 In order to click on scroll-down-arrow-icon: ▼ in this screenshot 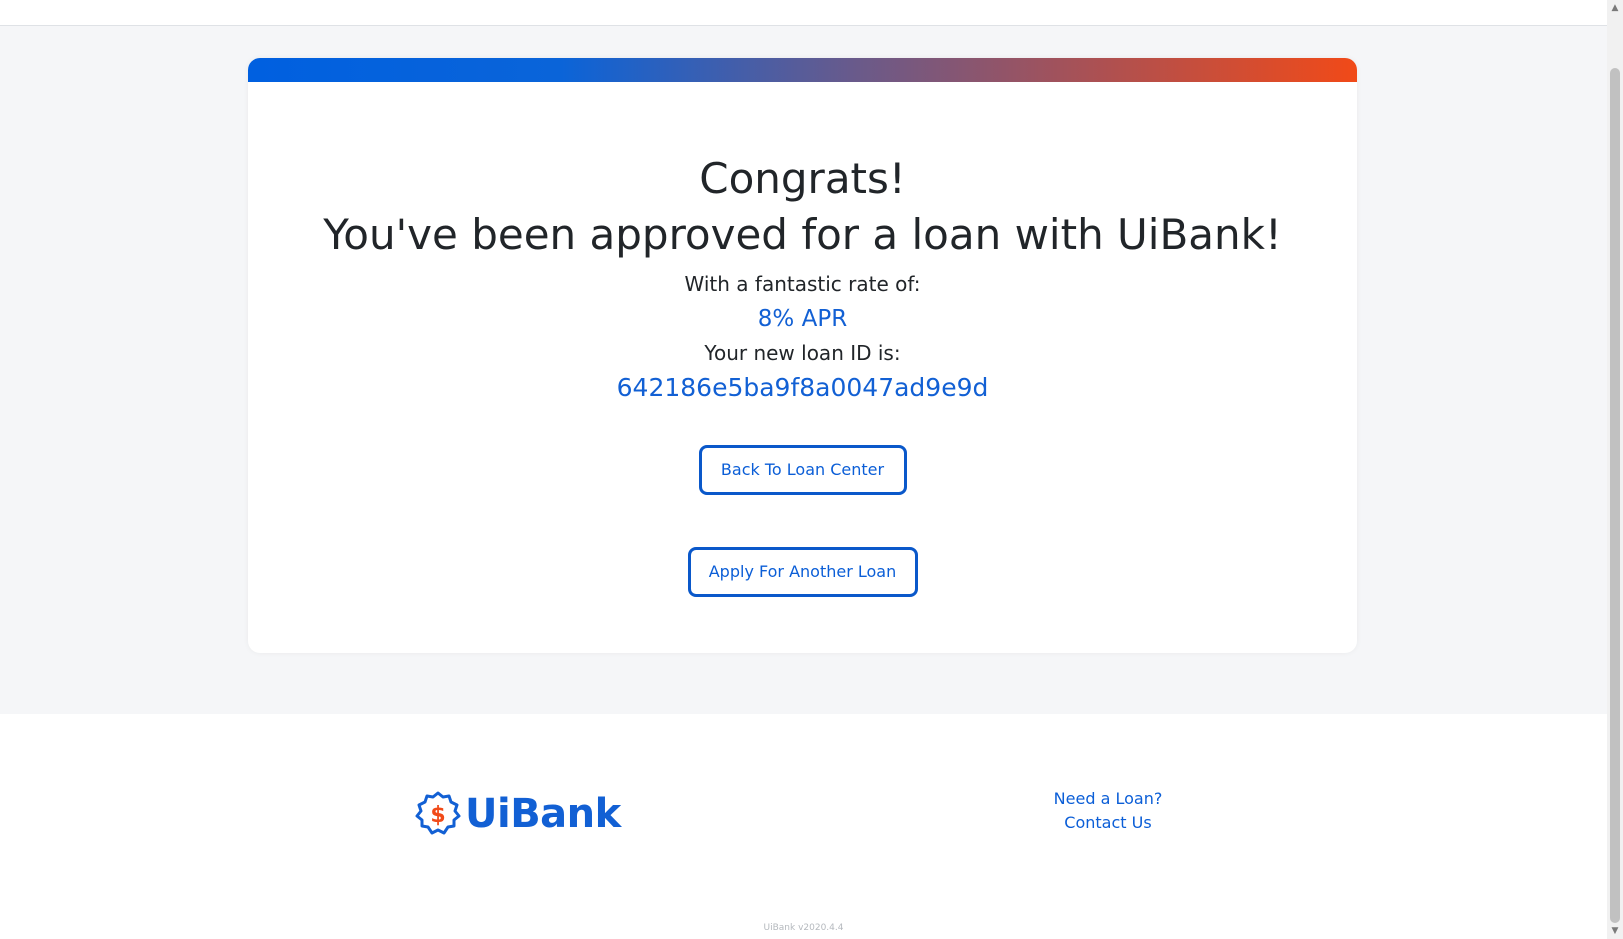, I will do `click(1615, 931)`.